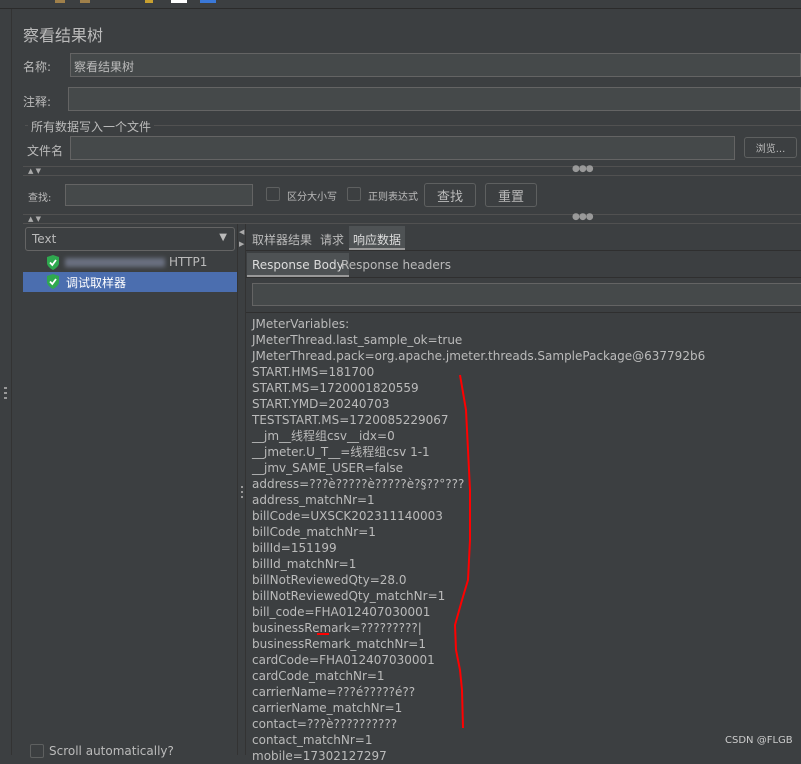  I want to click on red-annotation-line, so click(394, 551).